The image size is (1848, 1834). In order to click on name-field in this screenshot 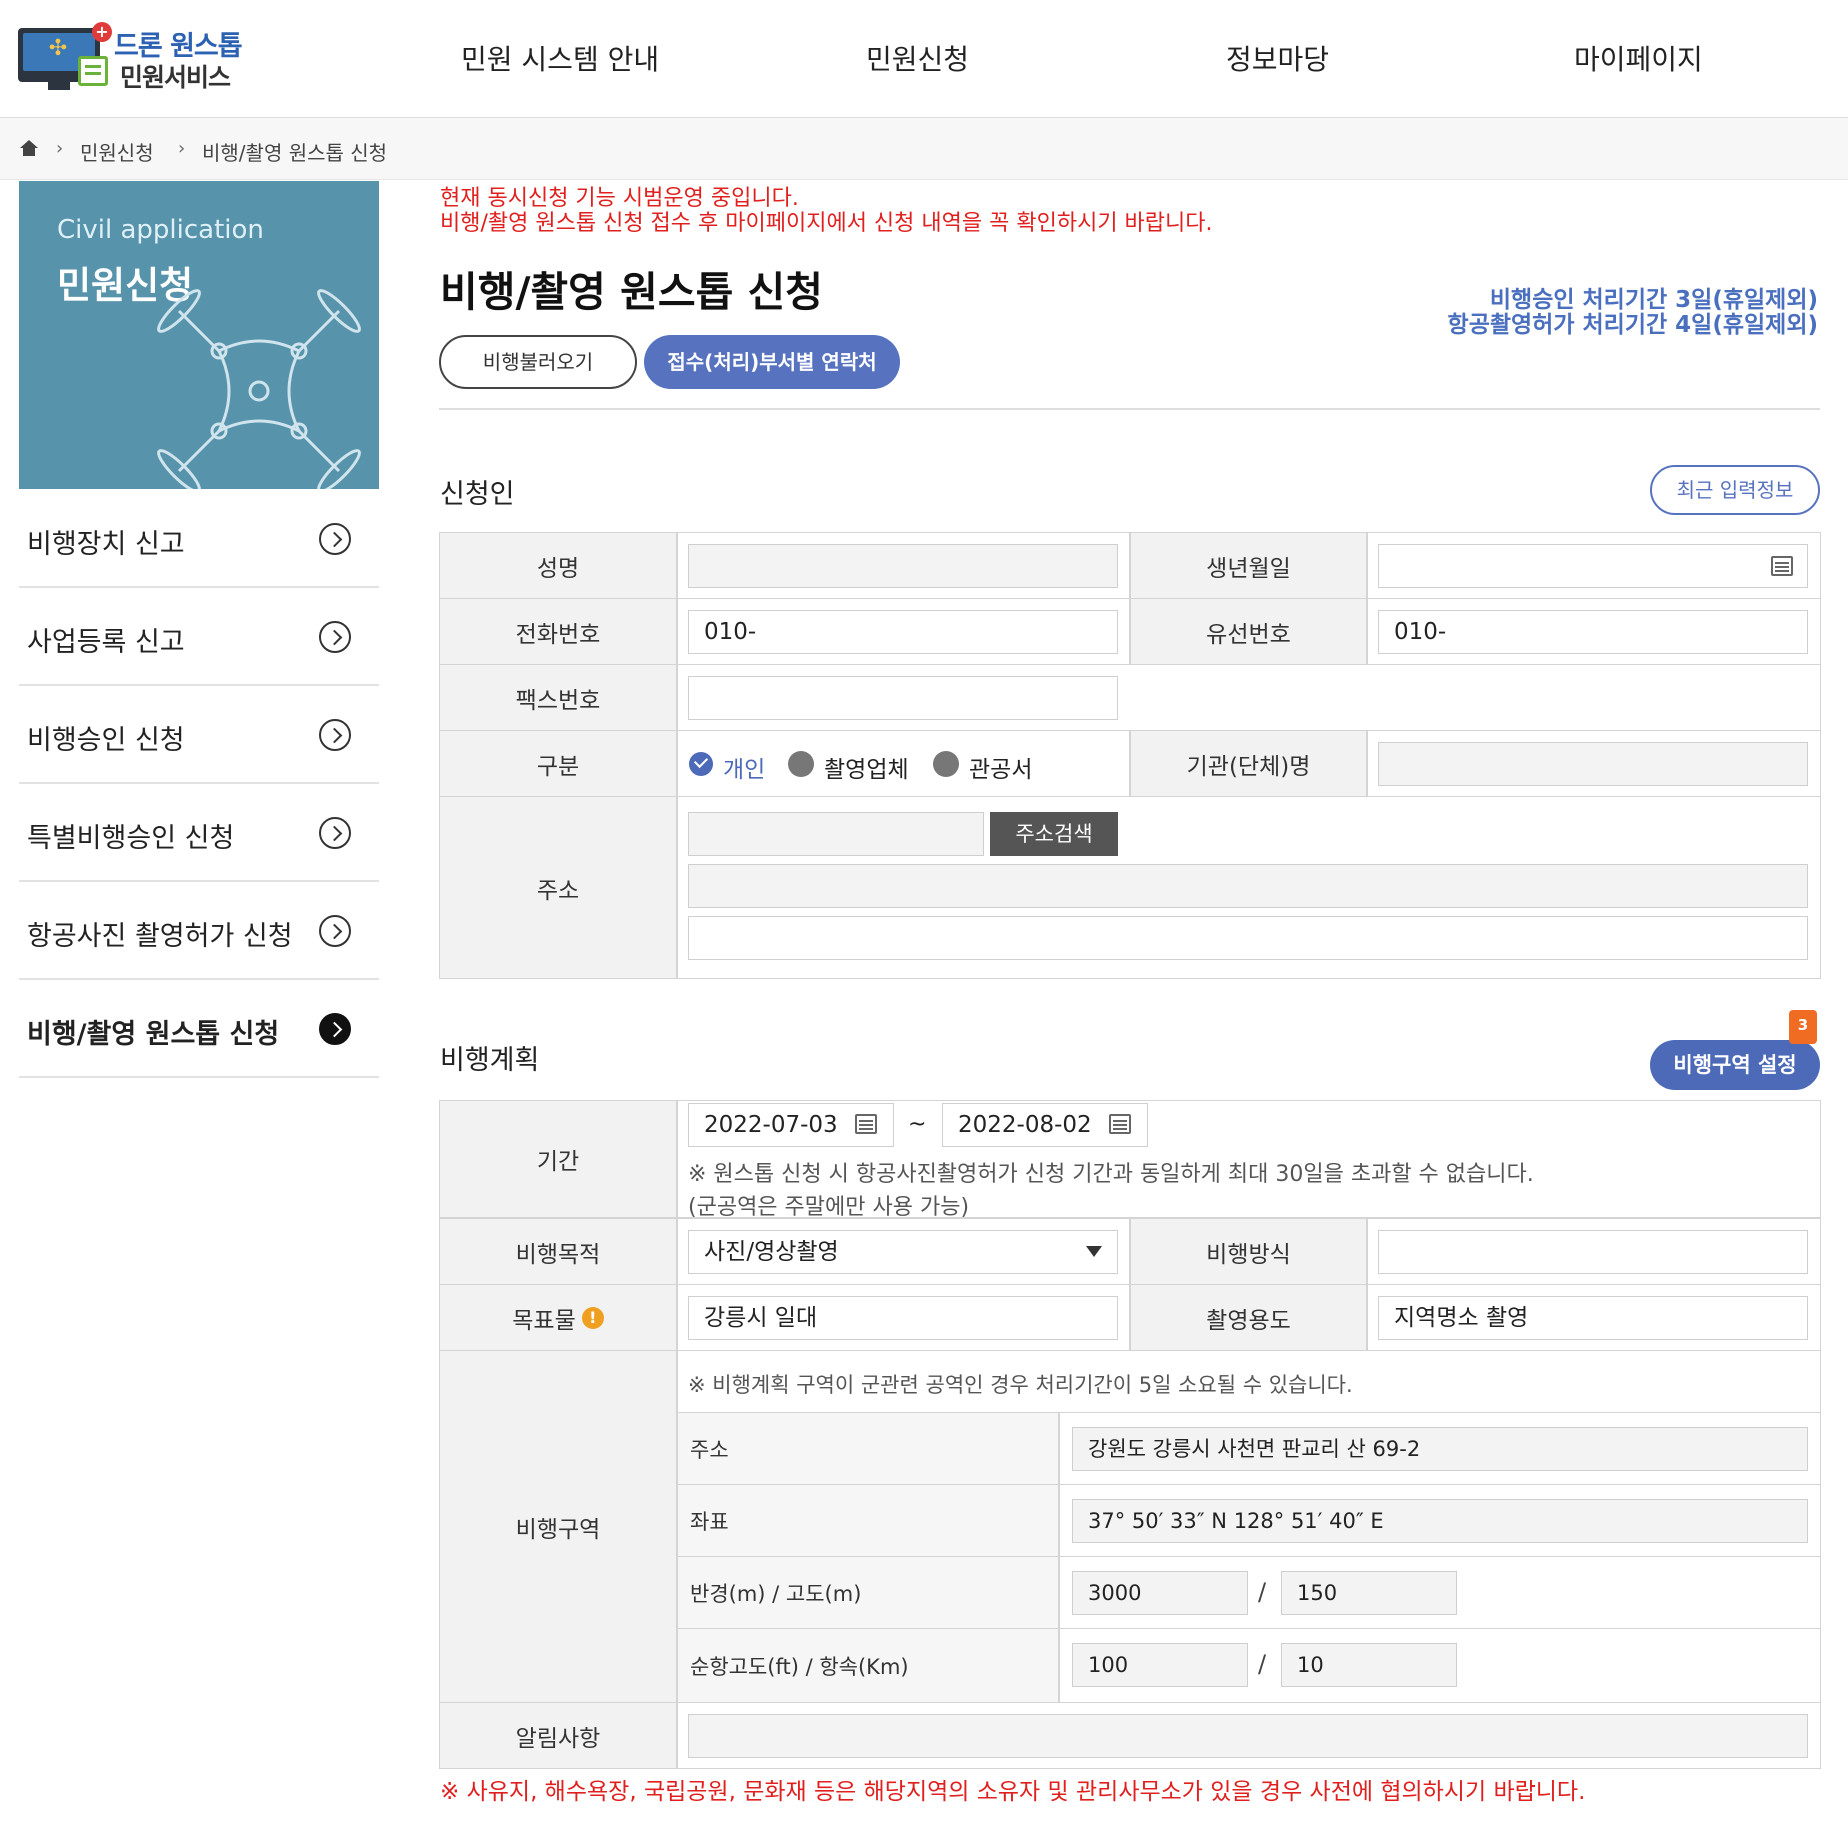, I will do `click(903, 566)`.